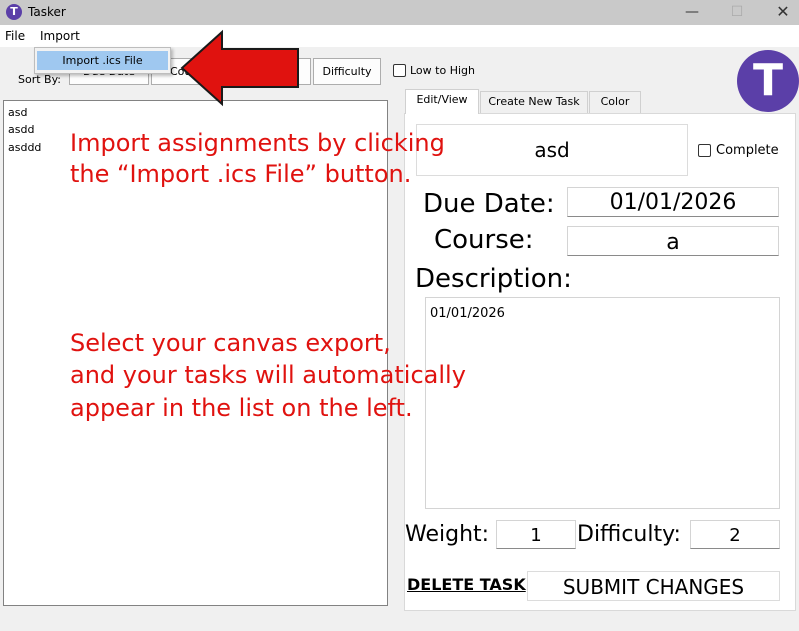 The image size is (799, 631). What do you see at coordinates (442, 101) in the screenshot?
I see `tab-edit-view: Edit/View` at bounding box center [442, 101].